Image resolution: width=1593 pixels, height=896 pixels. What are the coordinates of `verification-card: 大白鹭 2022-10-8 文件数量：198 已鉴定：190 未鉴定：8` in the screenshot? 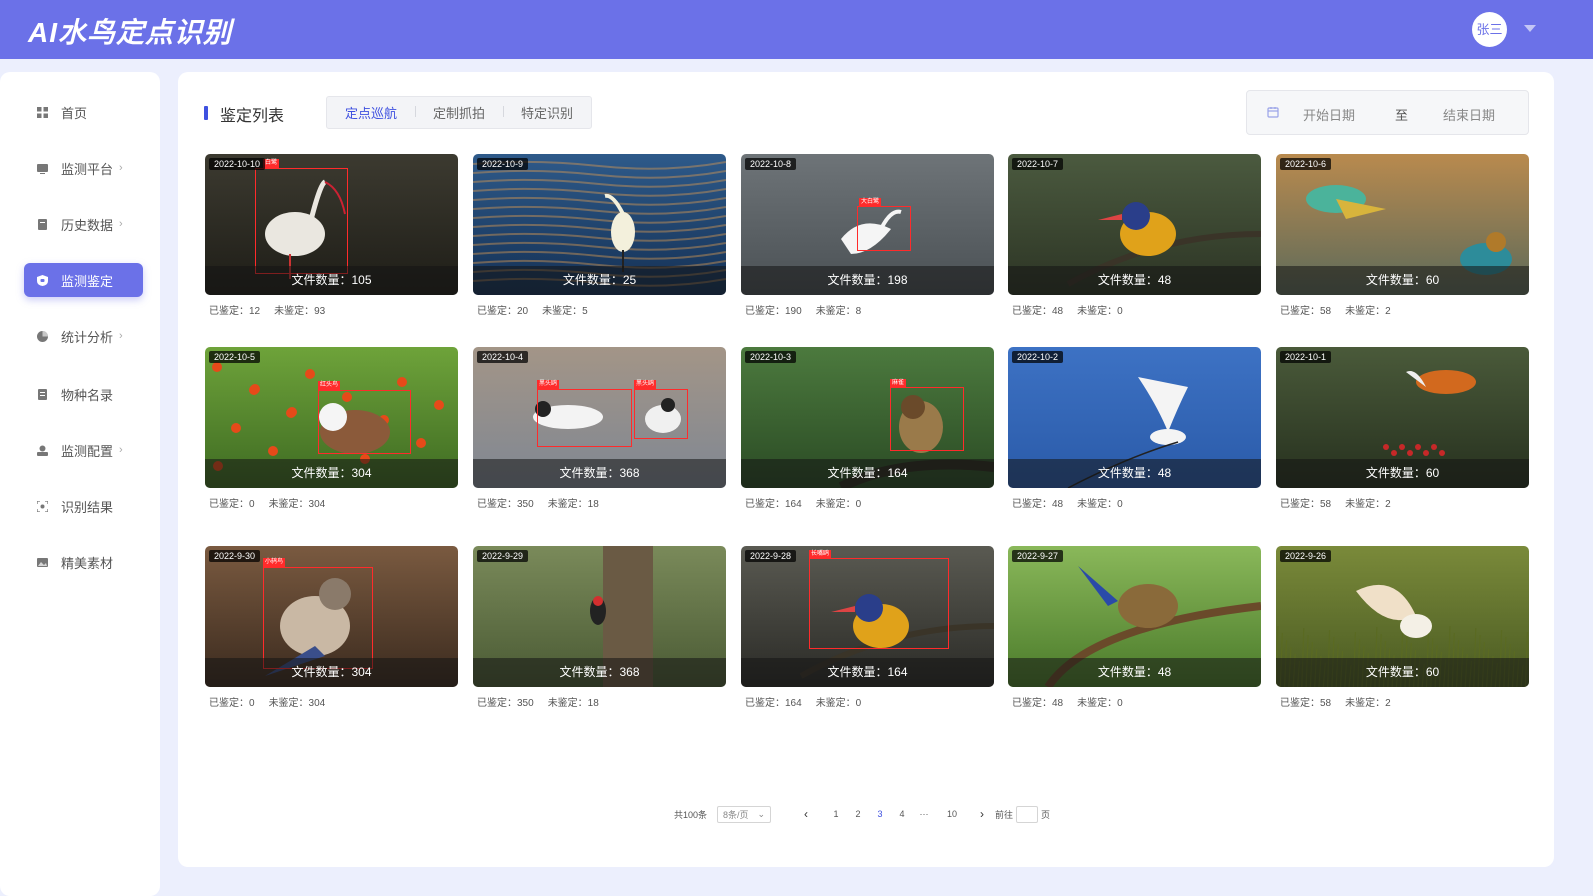 It's located at (867, 235).